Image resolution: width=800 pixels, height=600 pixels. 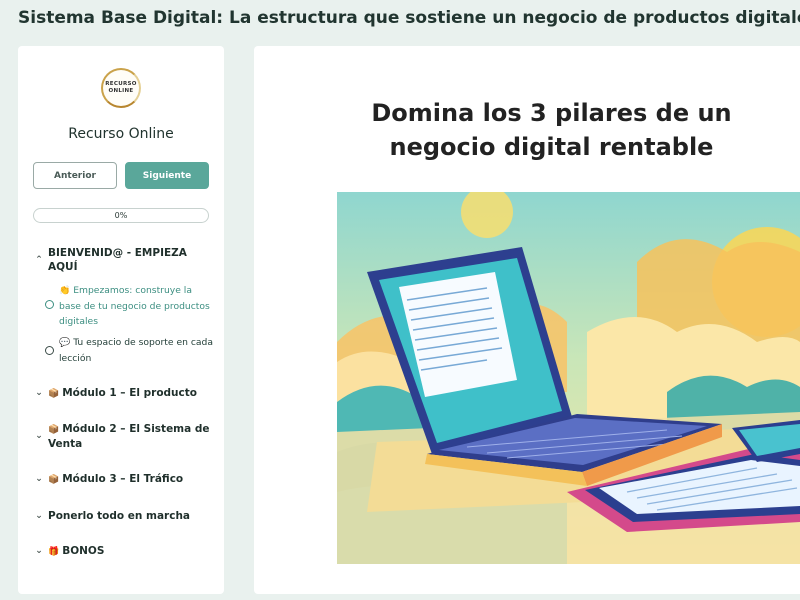 I want to click on logo-text-line-1: RECURSO, so click(x=121, y=84).